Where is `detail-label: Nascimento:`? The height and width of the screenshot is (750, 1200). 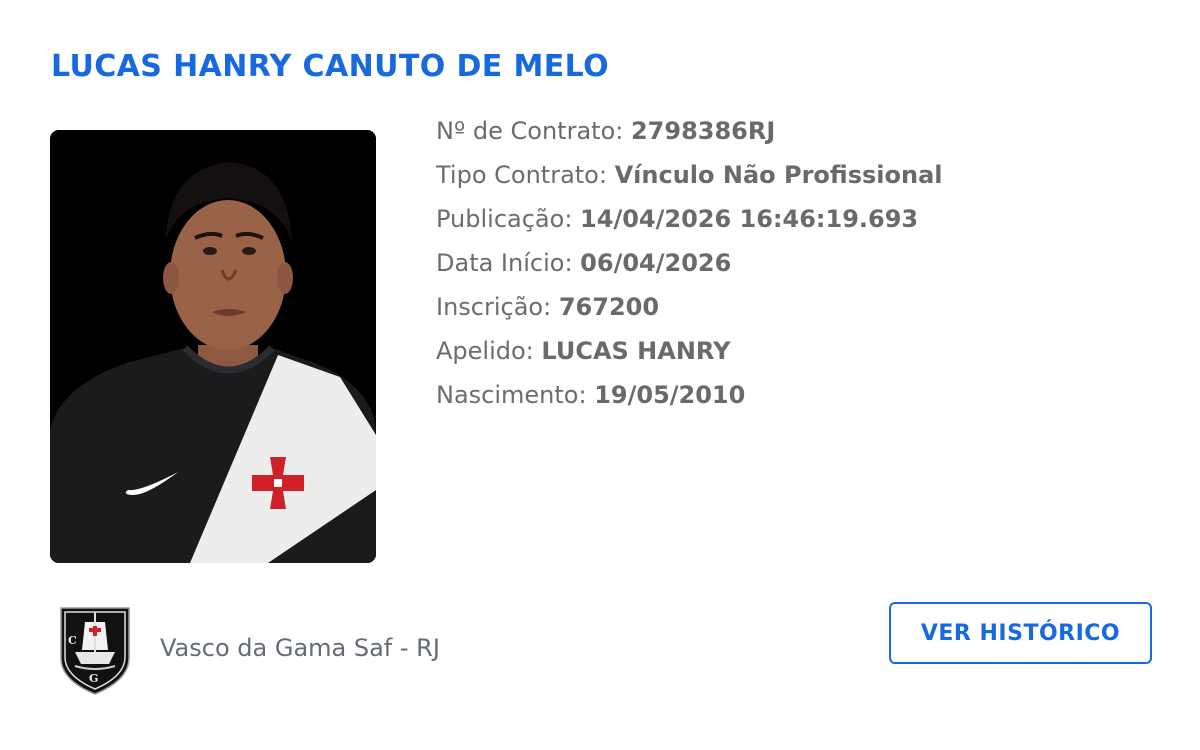
detail-label: Nascimento: is located at coordinates (511, 395).